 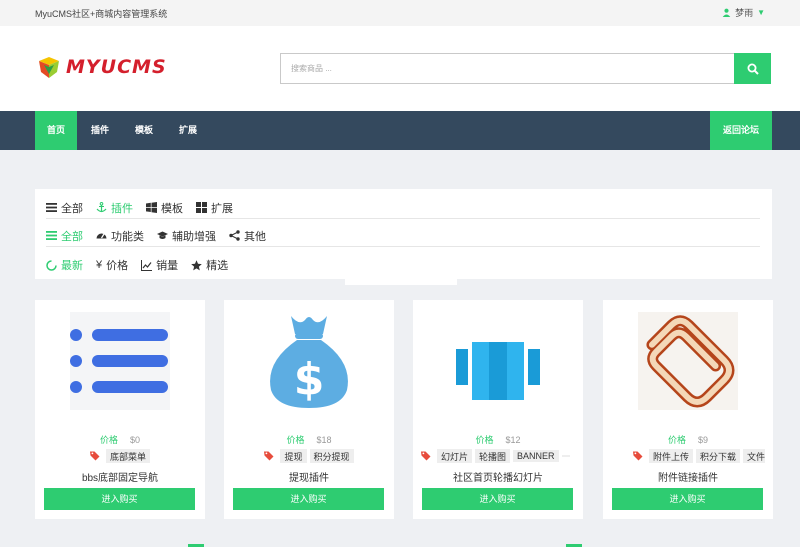 I want to click on search-button, so click(x=752, y=68).